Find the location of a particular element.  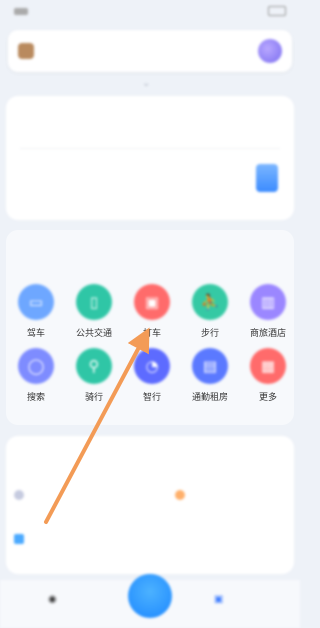

func-item-bus: ▯ 公共交通 is located at coordinates (94, 311).